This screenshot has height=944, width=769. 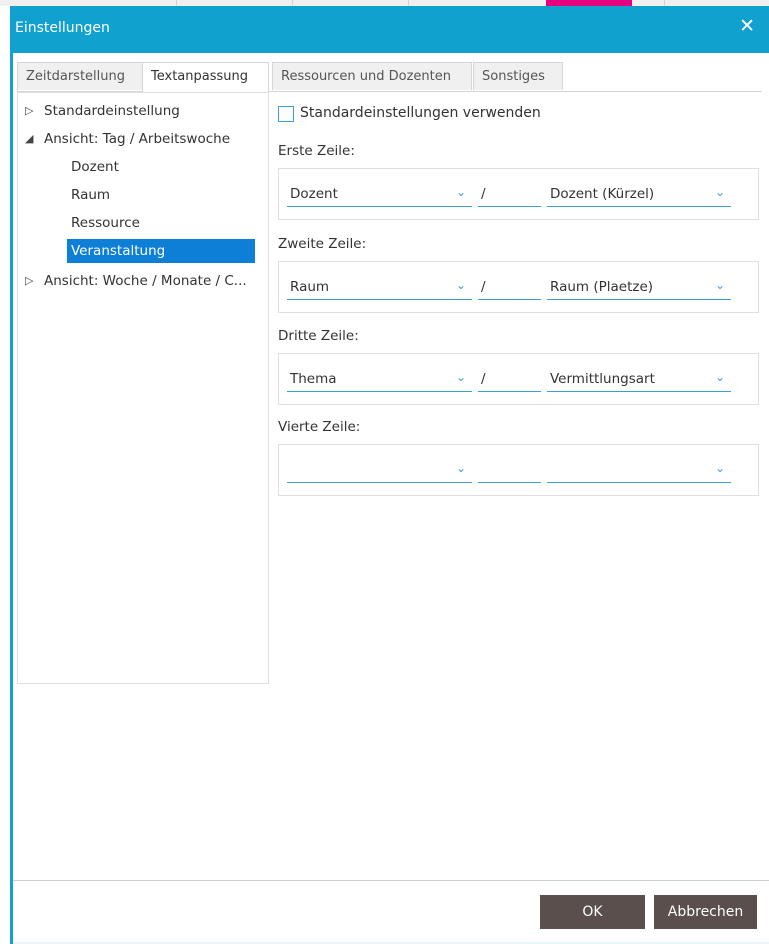 What do you see at coordinates (95, 167) in the screenshot?
I see `tree-item-label: Dozent` at bounding box center [95, 167].